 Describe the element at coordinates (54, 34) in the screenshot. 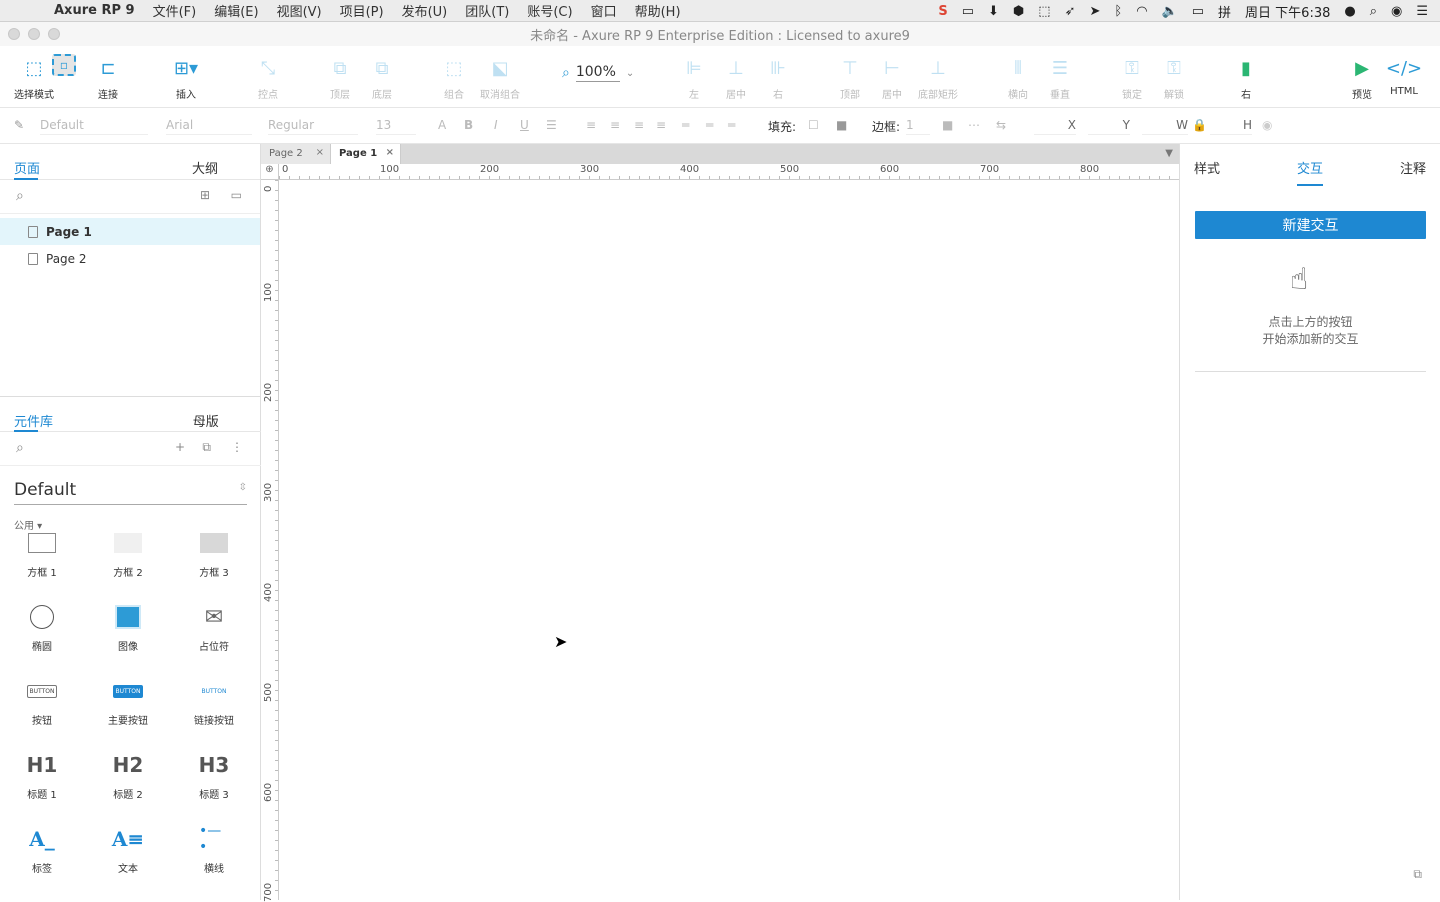

I see `zoom-window-button` at that location.